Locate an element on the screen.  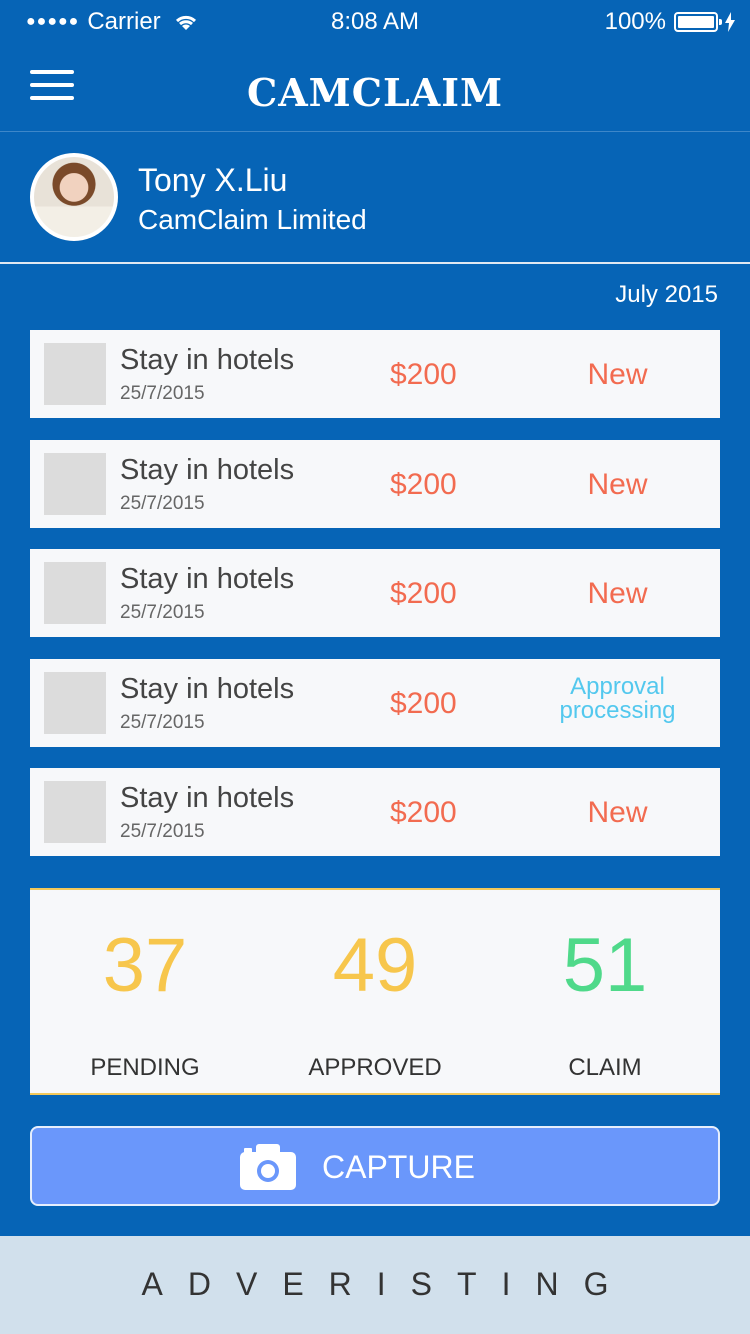
battery-status: 100% is located at coordinates (670, 22).